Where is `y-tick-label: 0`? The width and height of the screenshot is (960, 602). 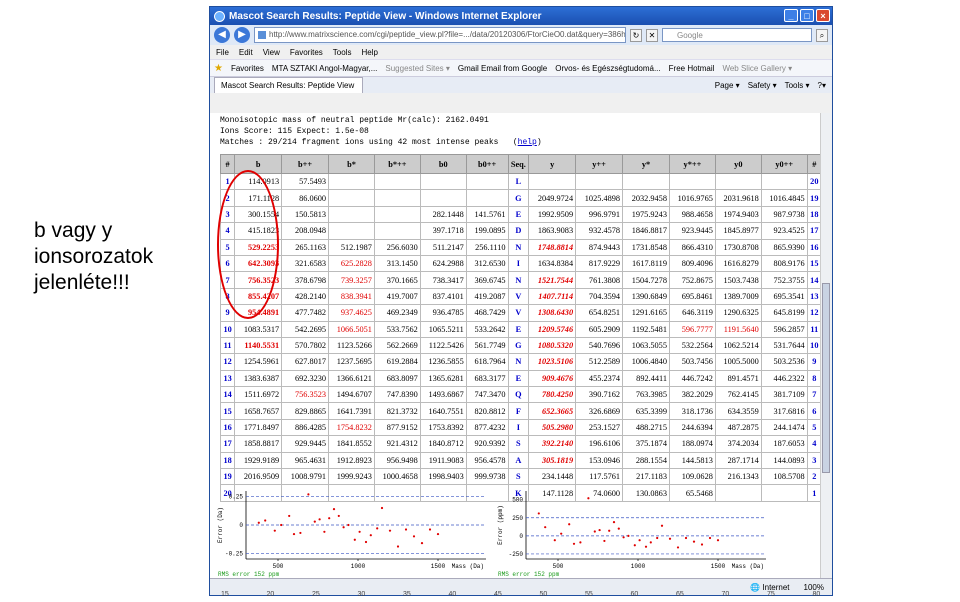 y-tick-label: 0 is located at coordinates (241, 525).